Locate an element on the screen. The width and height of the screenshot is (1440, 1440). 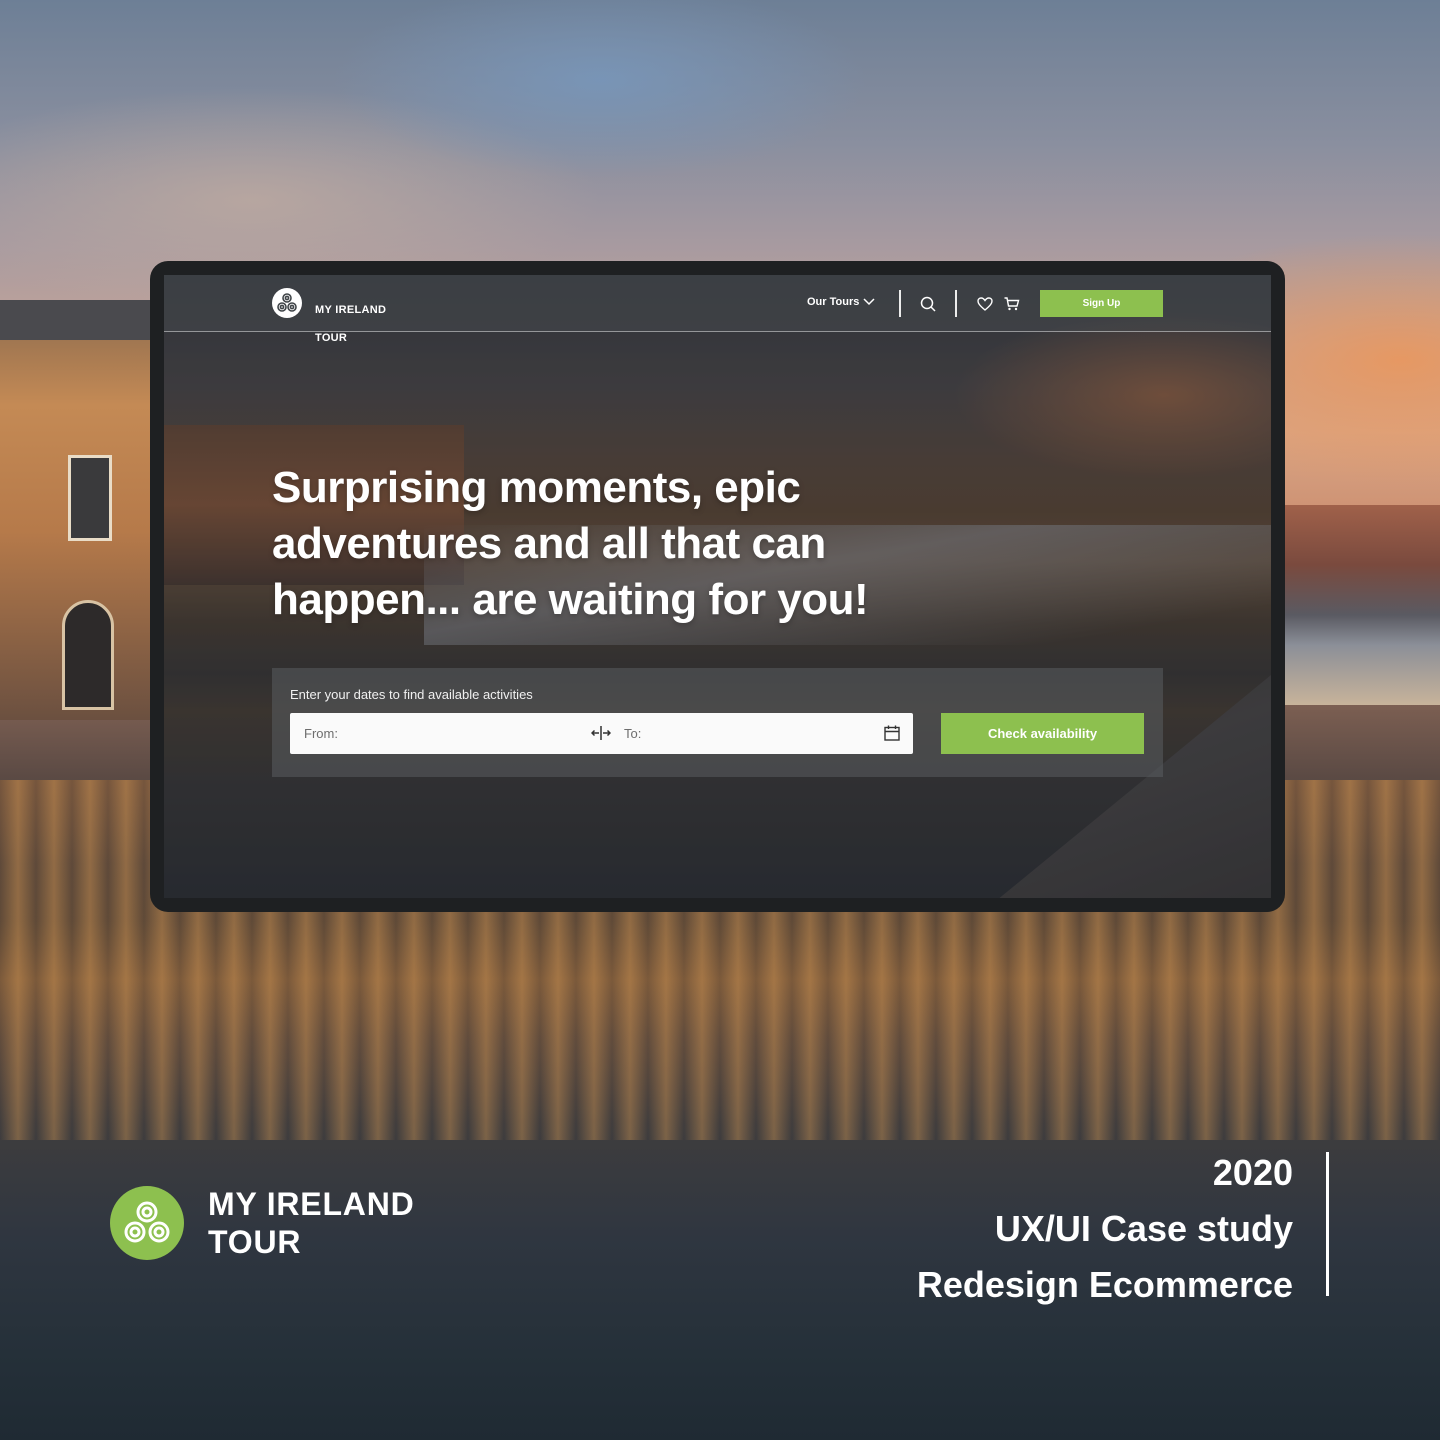
top-navigation: MY IRELAND TOUR Our Tours Sign Up is located at coordinates (717, 309).